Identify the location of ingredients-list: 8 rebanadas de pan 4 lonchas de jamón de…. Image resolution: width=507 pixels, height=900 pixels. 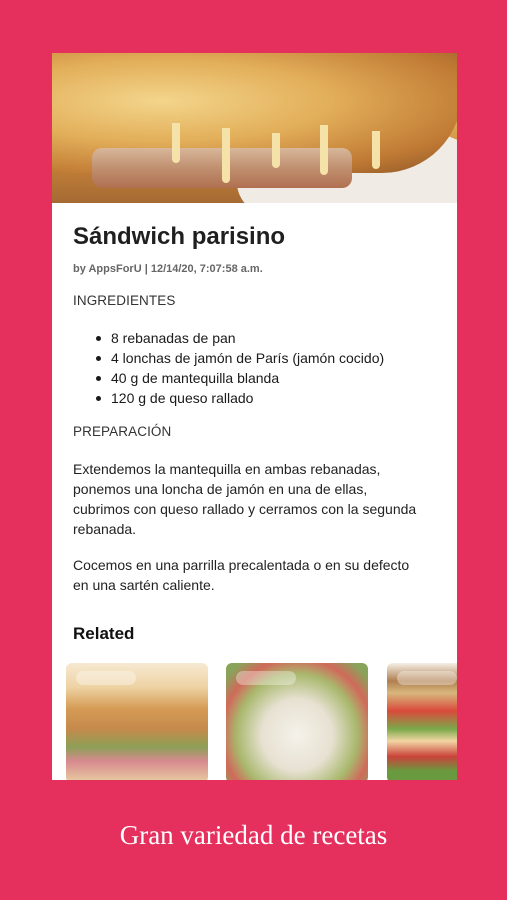
(228, 368).